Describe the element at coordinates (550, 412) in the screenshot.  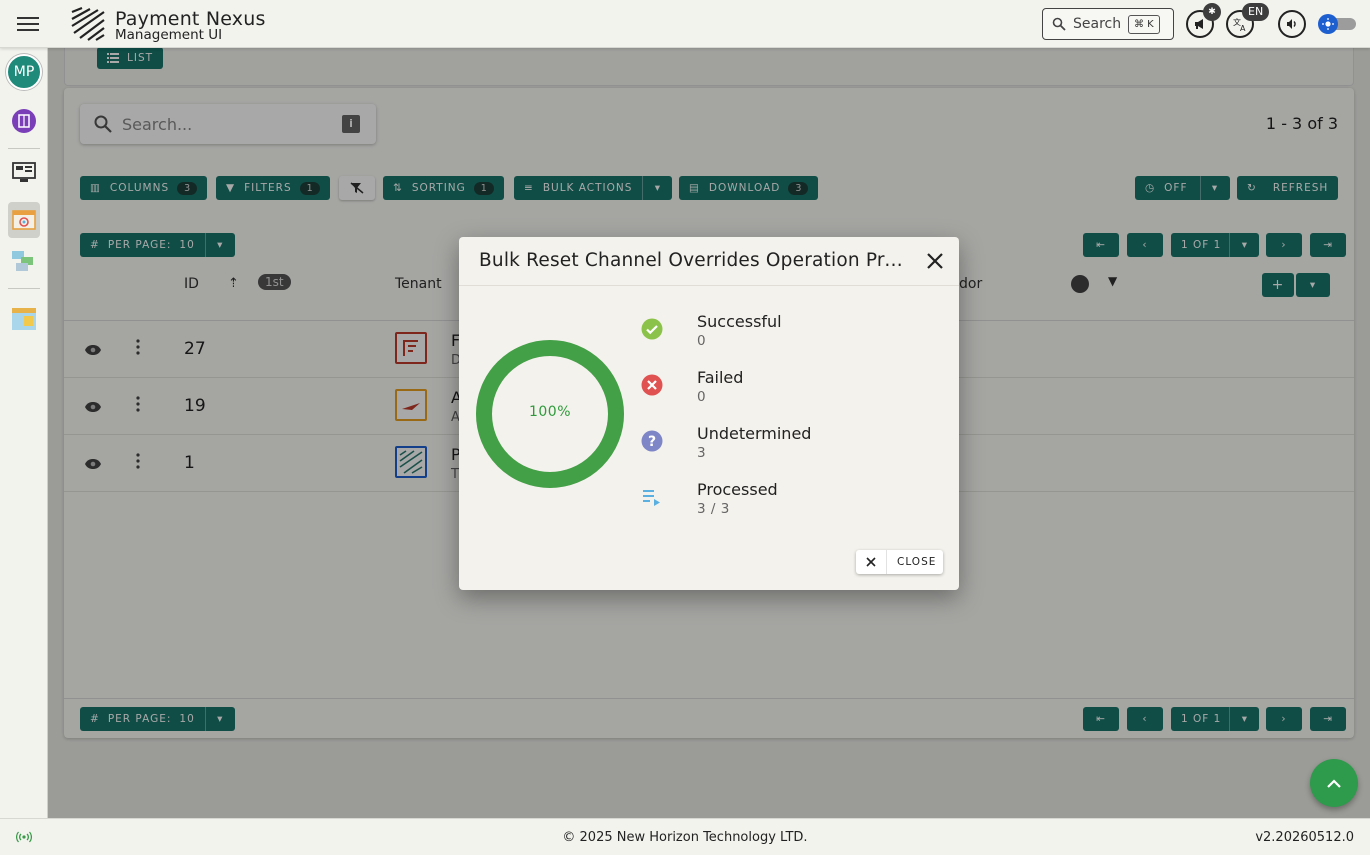
I see `progress-percent: 100%` at that location.